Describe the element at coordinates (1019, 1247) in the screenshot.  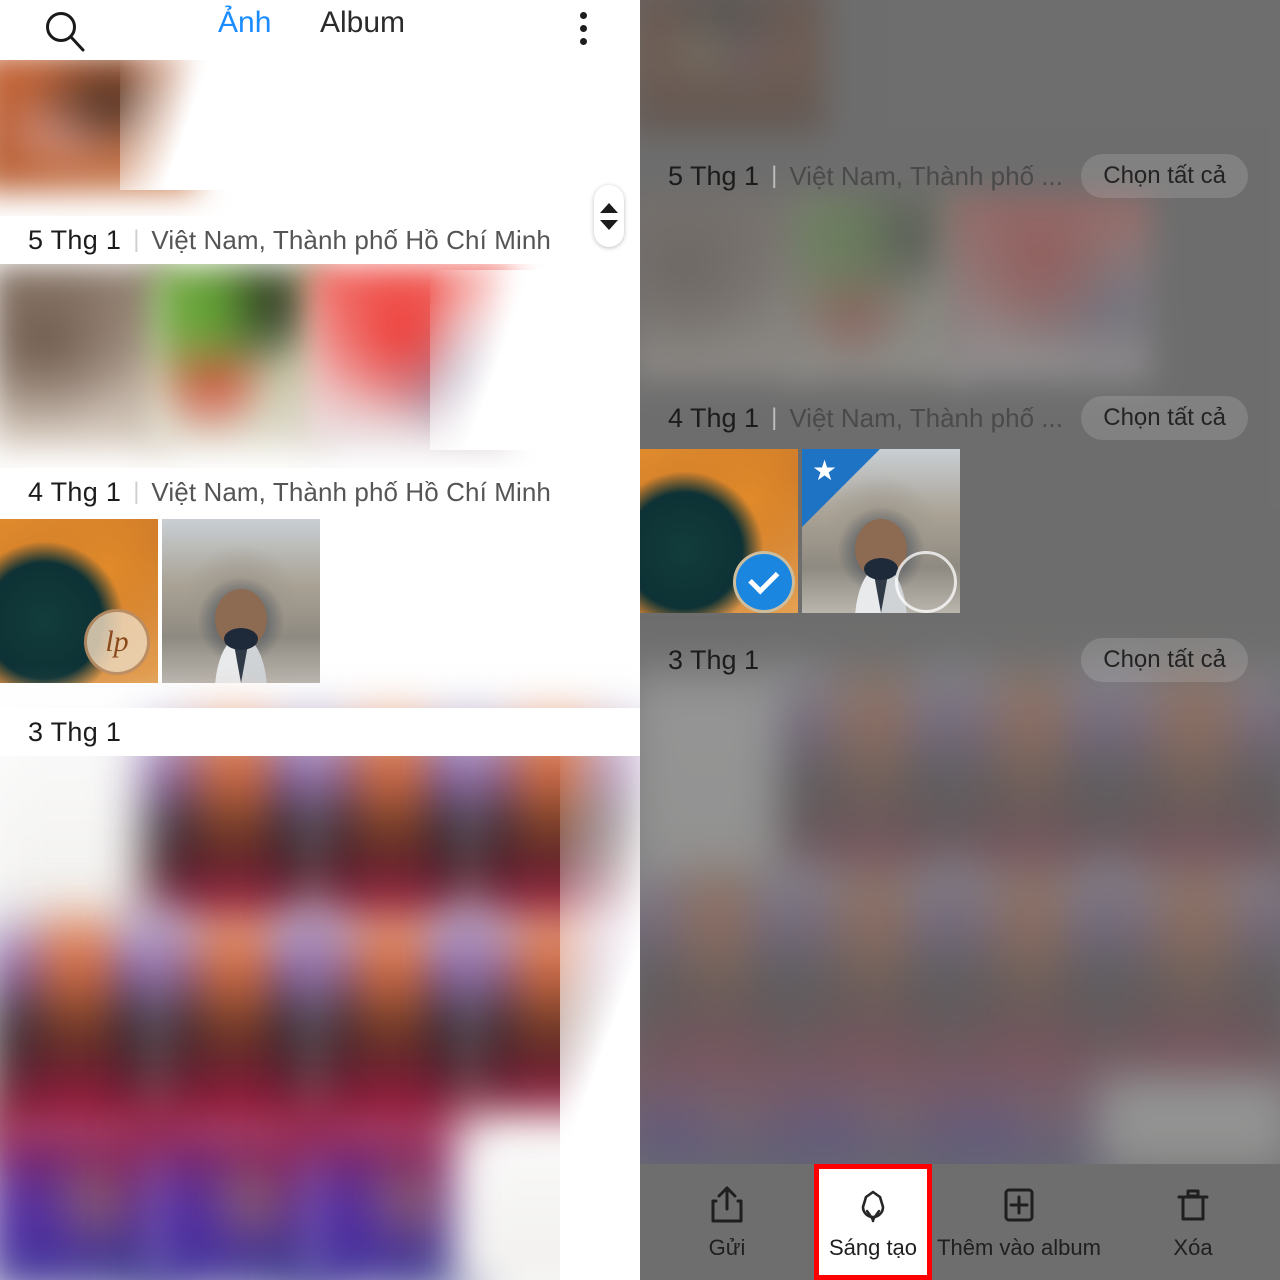
I see `add-to-album-label: Thêm vào album` at that location.